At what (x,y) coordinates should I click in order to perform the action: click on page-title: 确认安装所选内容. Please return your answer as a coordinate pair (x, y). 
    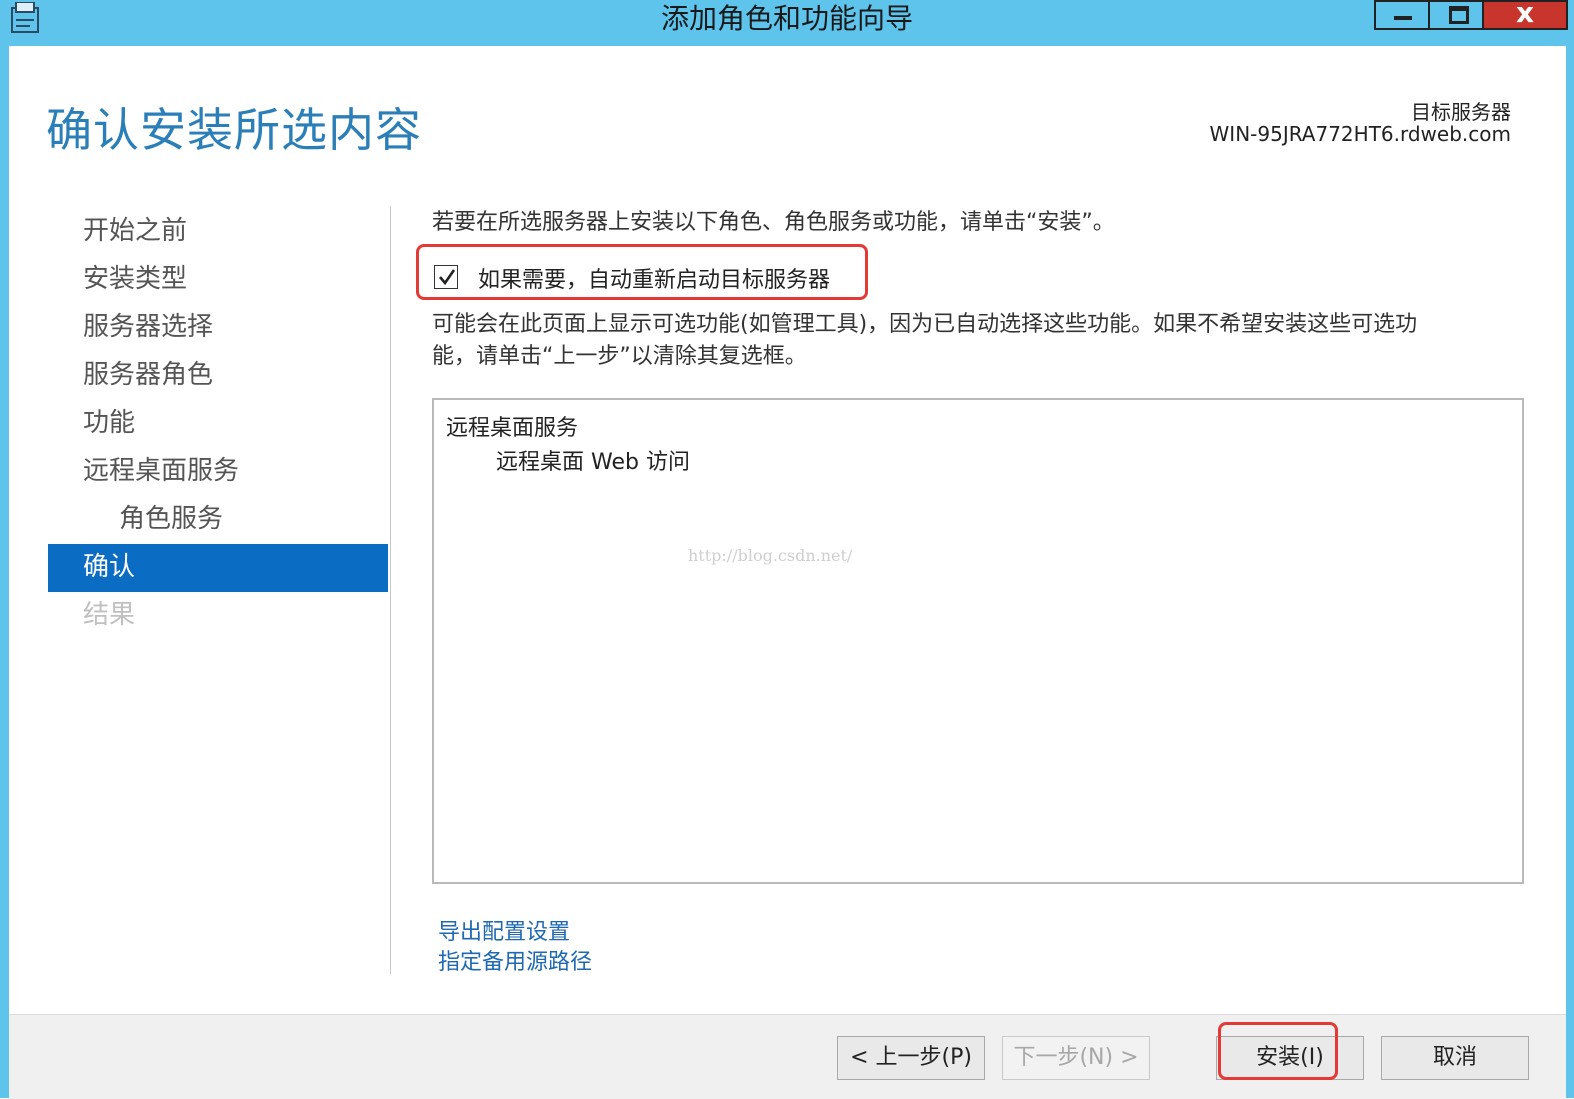
    Looking at the image, I should click on (234, 130).